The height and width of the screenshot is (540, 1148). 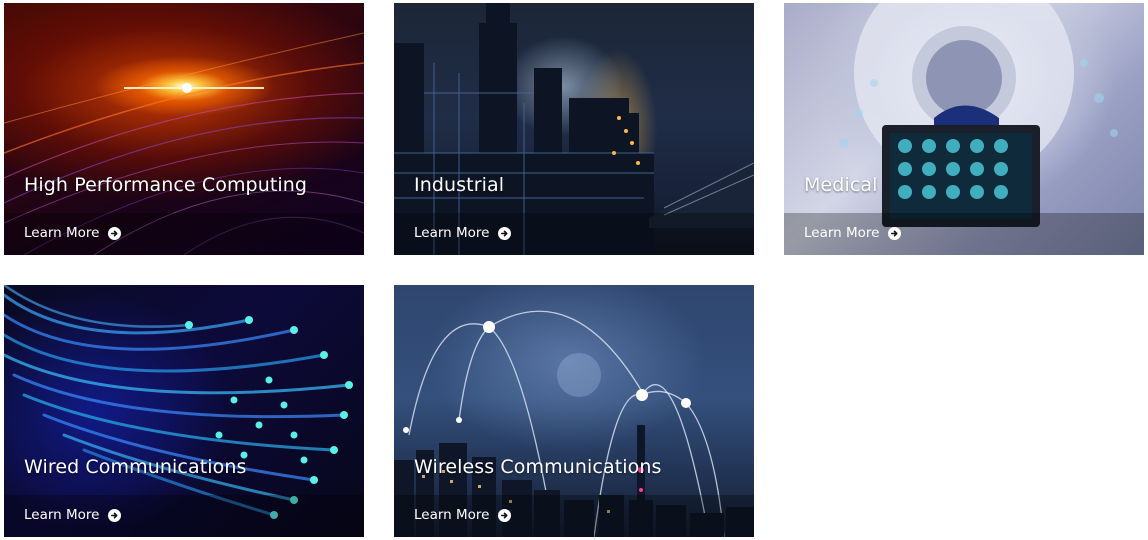 What do you see at coordinates (574, 129) in the screenshot?
I see `card-industrial: Industrial Learn More` at bounding box center [574, 129].